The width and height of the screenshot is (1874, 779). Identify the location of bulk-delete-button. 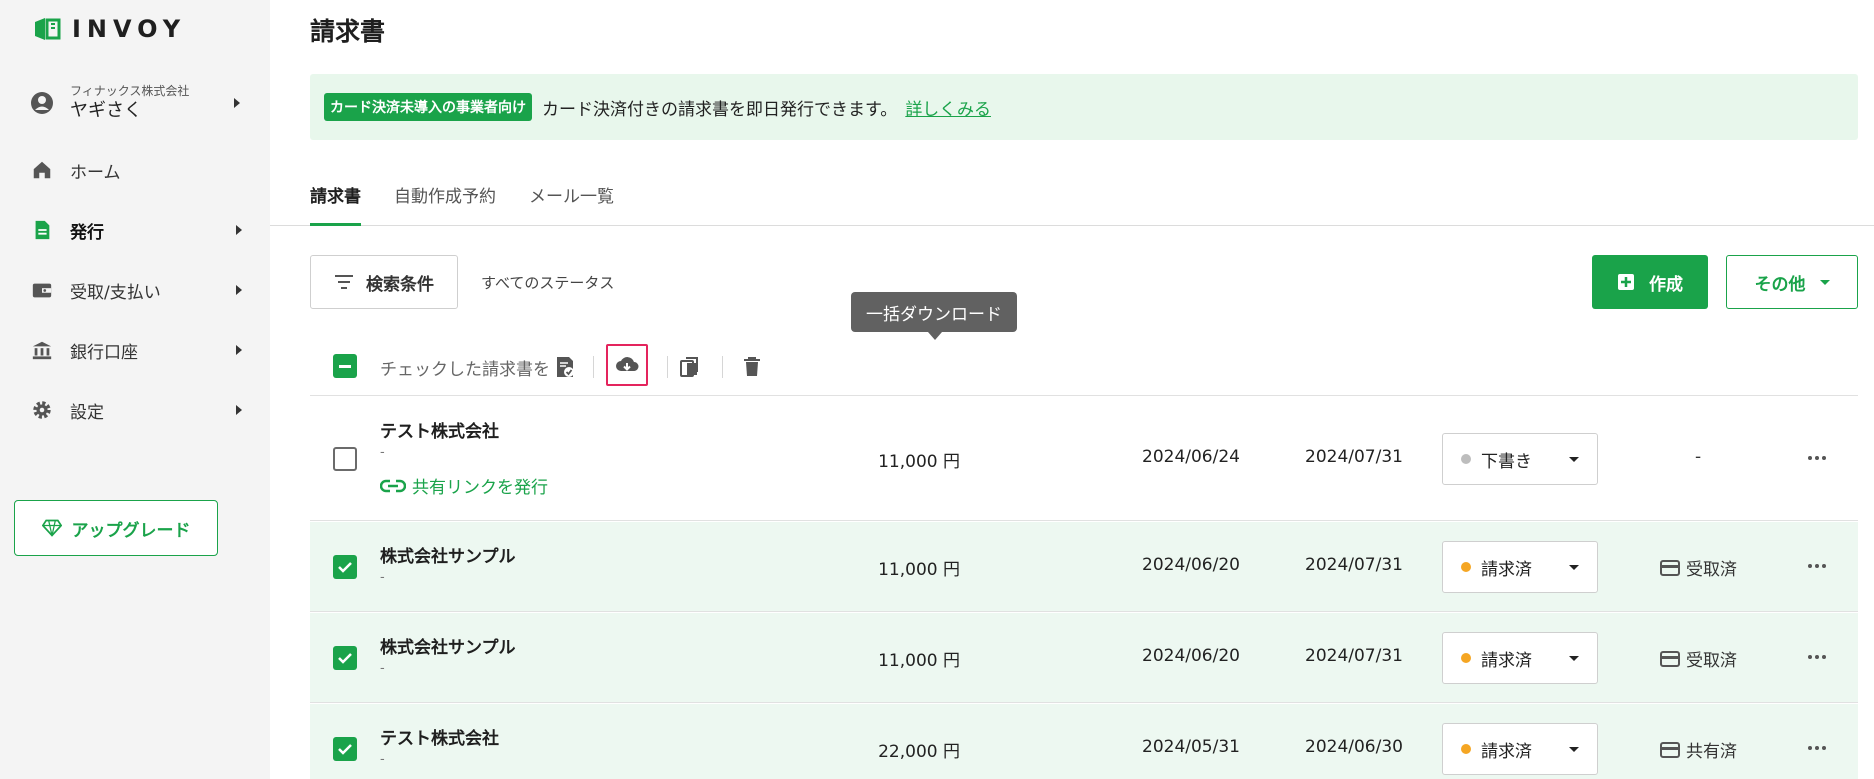
(752, 367).